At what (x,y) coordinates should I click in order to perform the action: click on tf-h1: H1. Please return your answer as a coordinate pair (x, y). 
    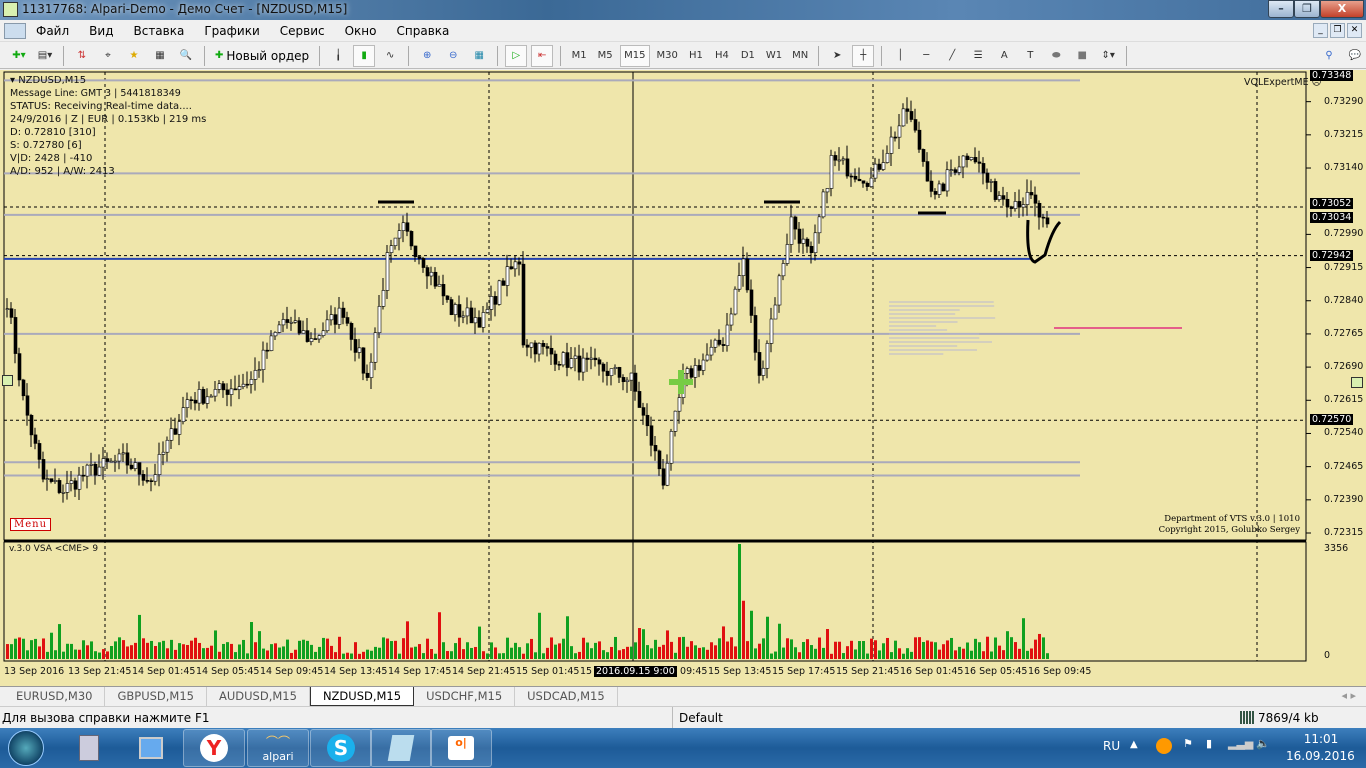
    Looking at the image, I should click on (696, 56).